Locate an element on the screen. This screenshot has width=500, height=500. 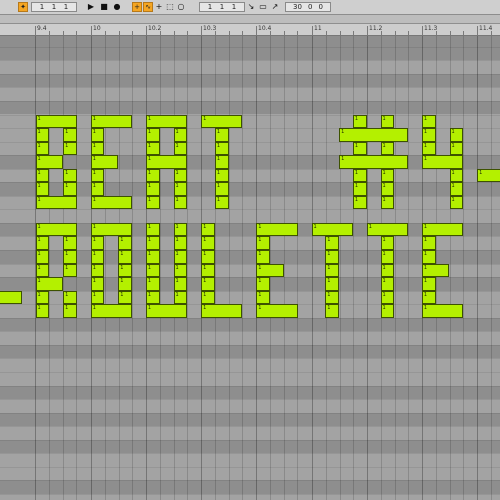
loop-switch-icon: ▭ is located at coordinates (263, 7).